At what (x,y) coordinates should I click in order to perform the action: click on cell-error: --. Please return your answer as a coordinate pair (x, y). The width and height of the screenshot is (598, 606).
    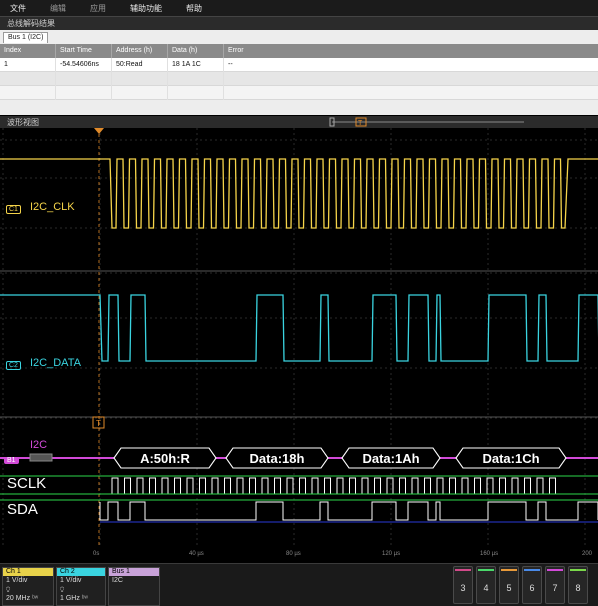
    Looking at the image, I should click on (230, 64).